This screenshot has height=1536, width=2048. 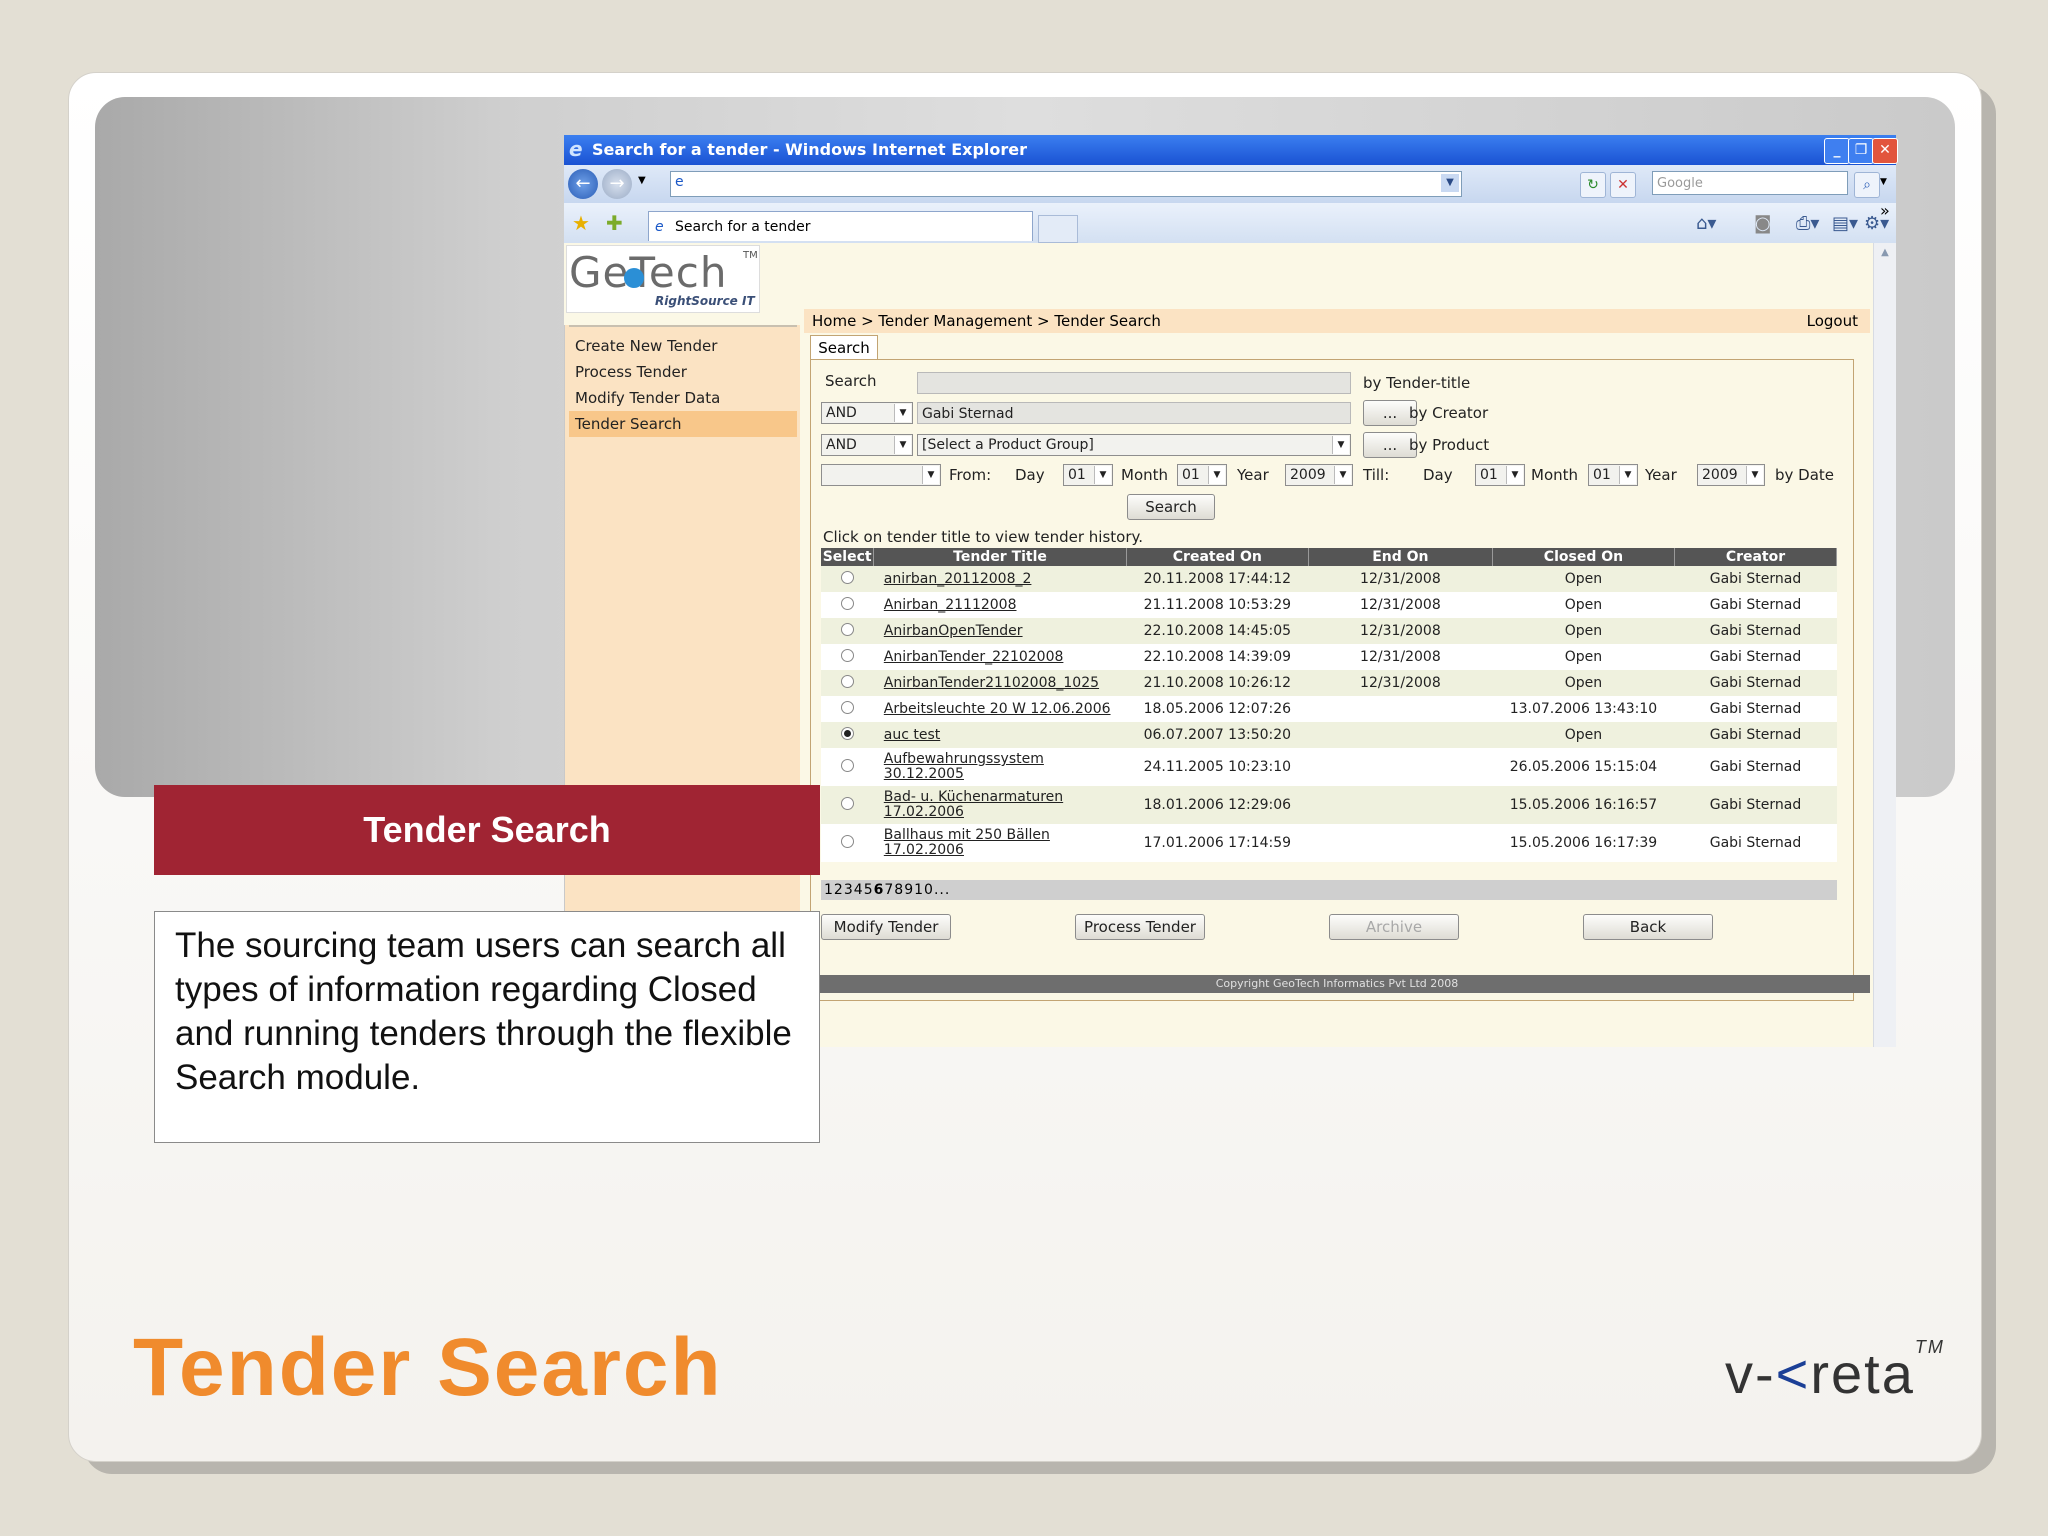 What do you see at coordinates (967, 842) in the screenshot?
I see `tender-title-link: Ballhaus mit 250 Bällen 17.02.2006` at bounding box center [967, 842].